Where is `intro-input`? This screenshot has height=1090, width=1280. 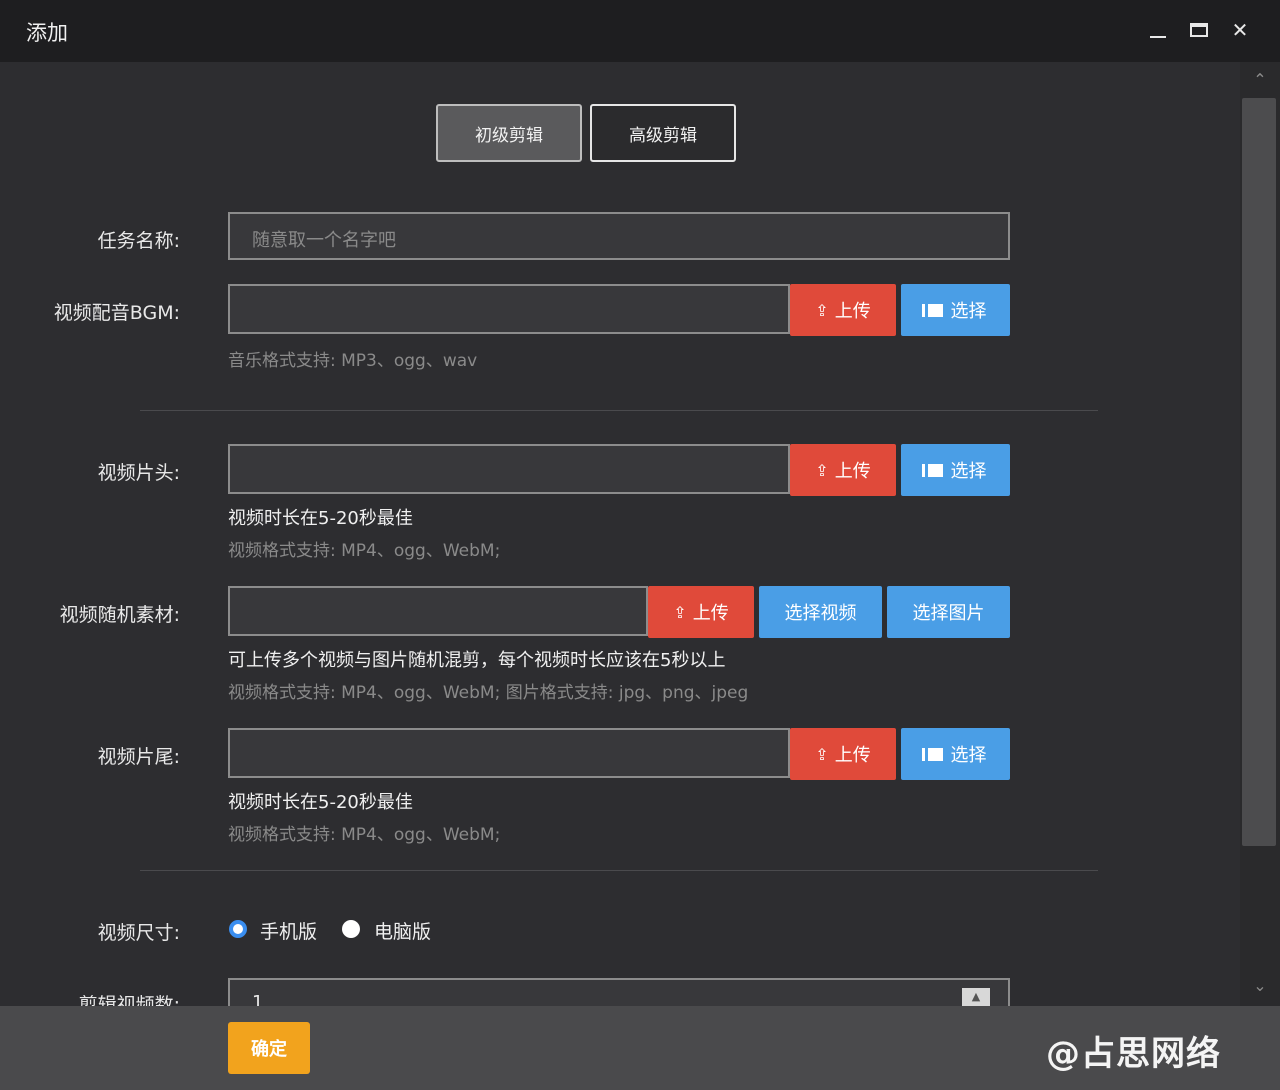 intro-input is located at coordinates (509, 469).